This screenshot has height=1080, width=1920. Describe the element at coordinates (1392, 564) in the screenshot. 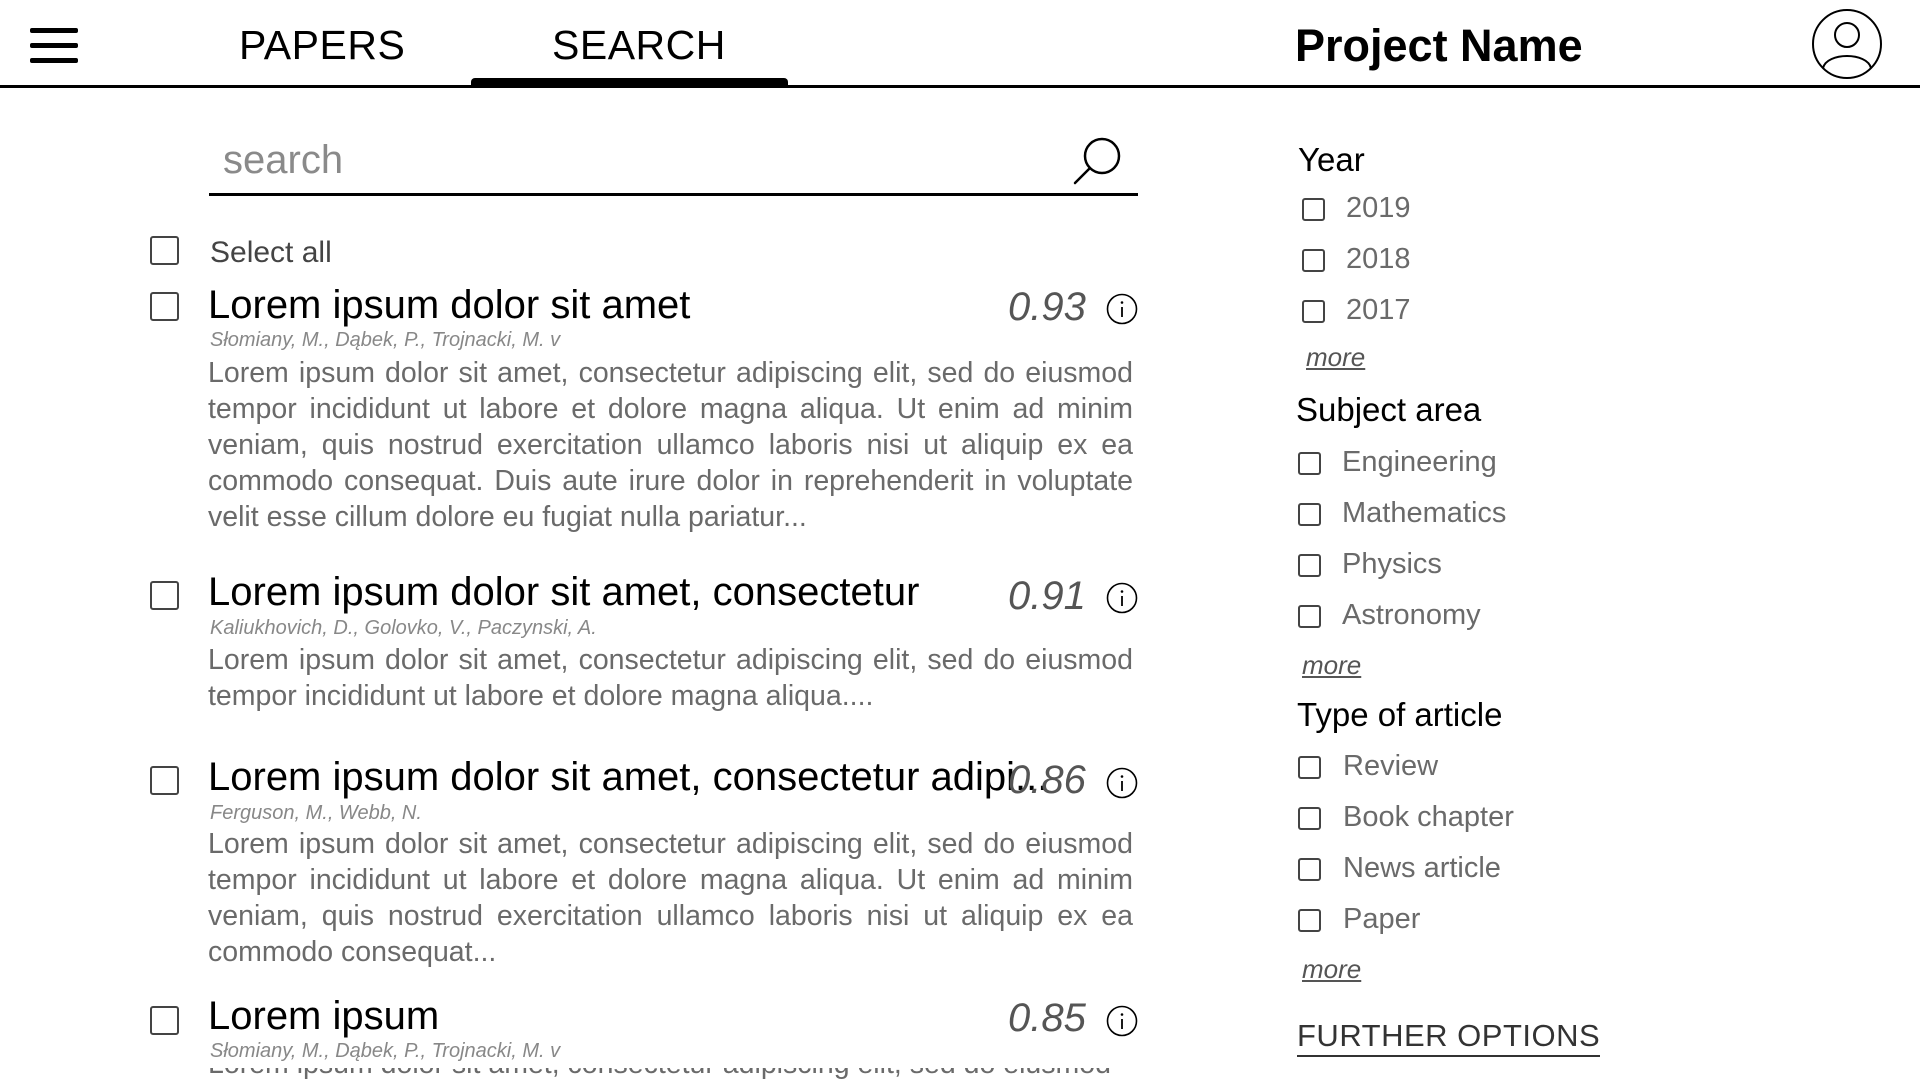

I see `filter-label: Physics` at that location.